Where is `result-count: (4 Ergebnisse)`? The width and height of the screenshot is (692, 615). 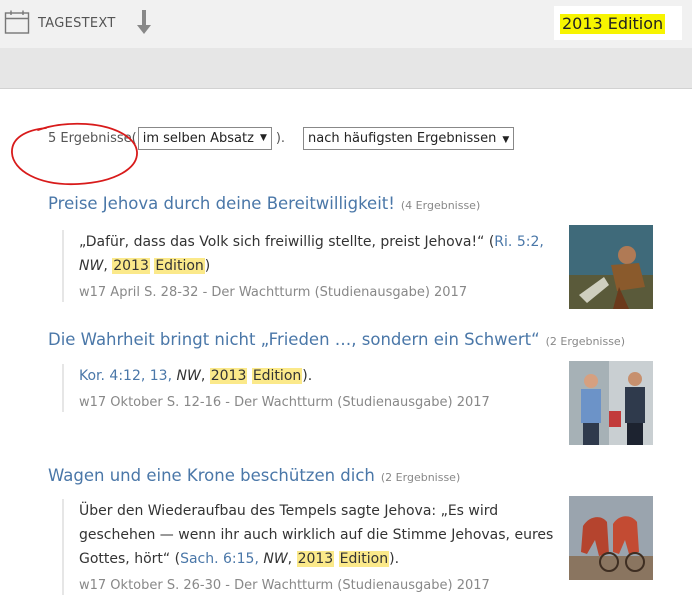 result-count: (4 Ergebnisse) is located at coordinates (440, 205).